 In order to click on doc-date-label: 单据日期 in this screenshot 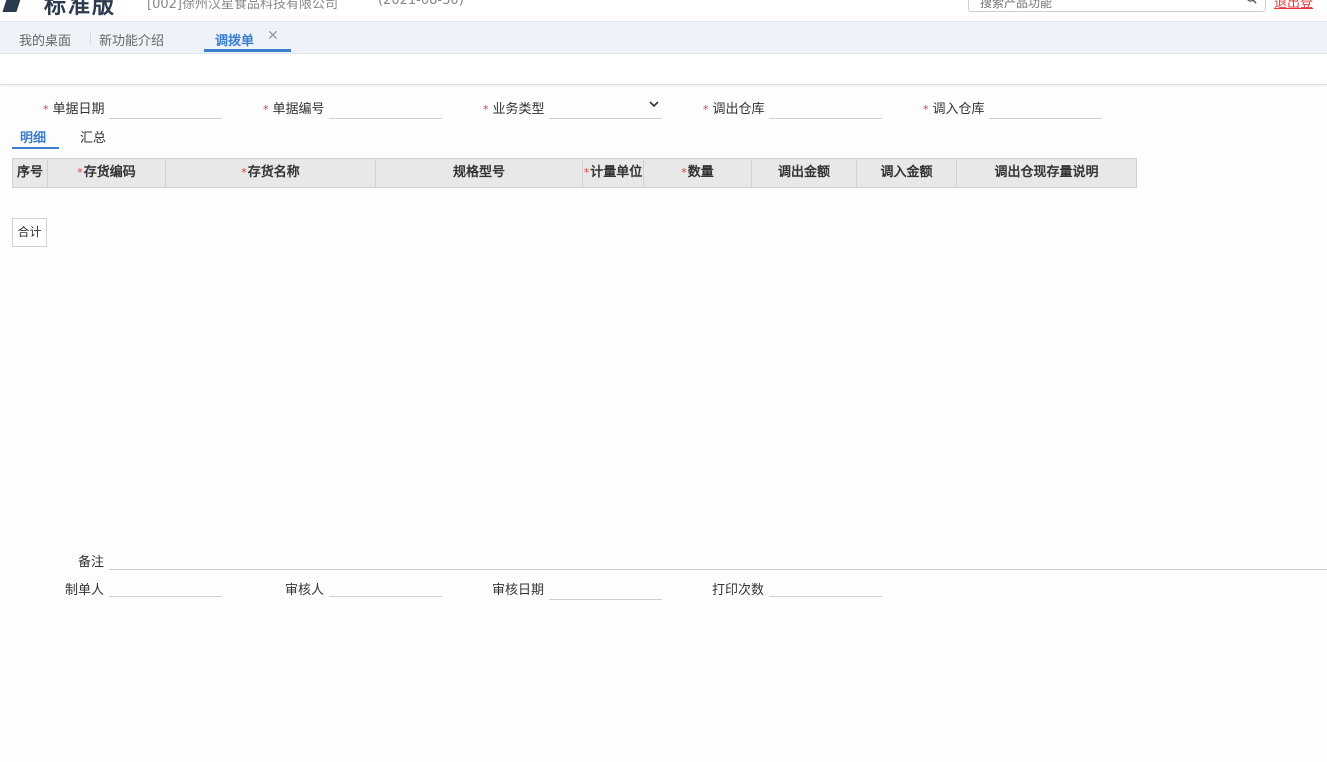, I will do `click(78, 109)`.